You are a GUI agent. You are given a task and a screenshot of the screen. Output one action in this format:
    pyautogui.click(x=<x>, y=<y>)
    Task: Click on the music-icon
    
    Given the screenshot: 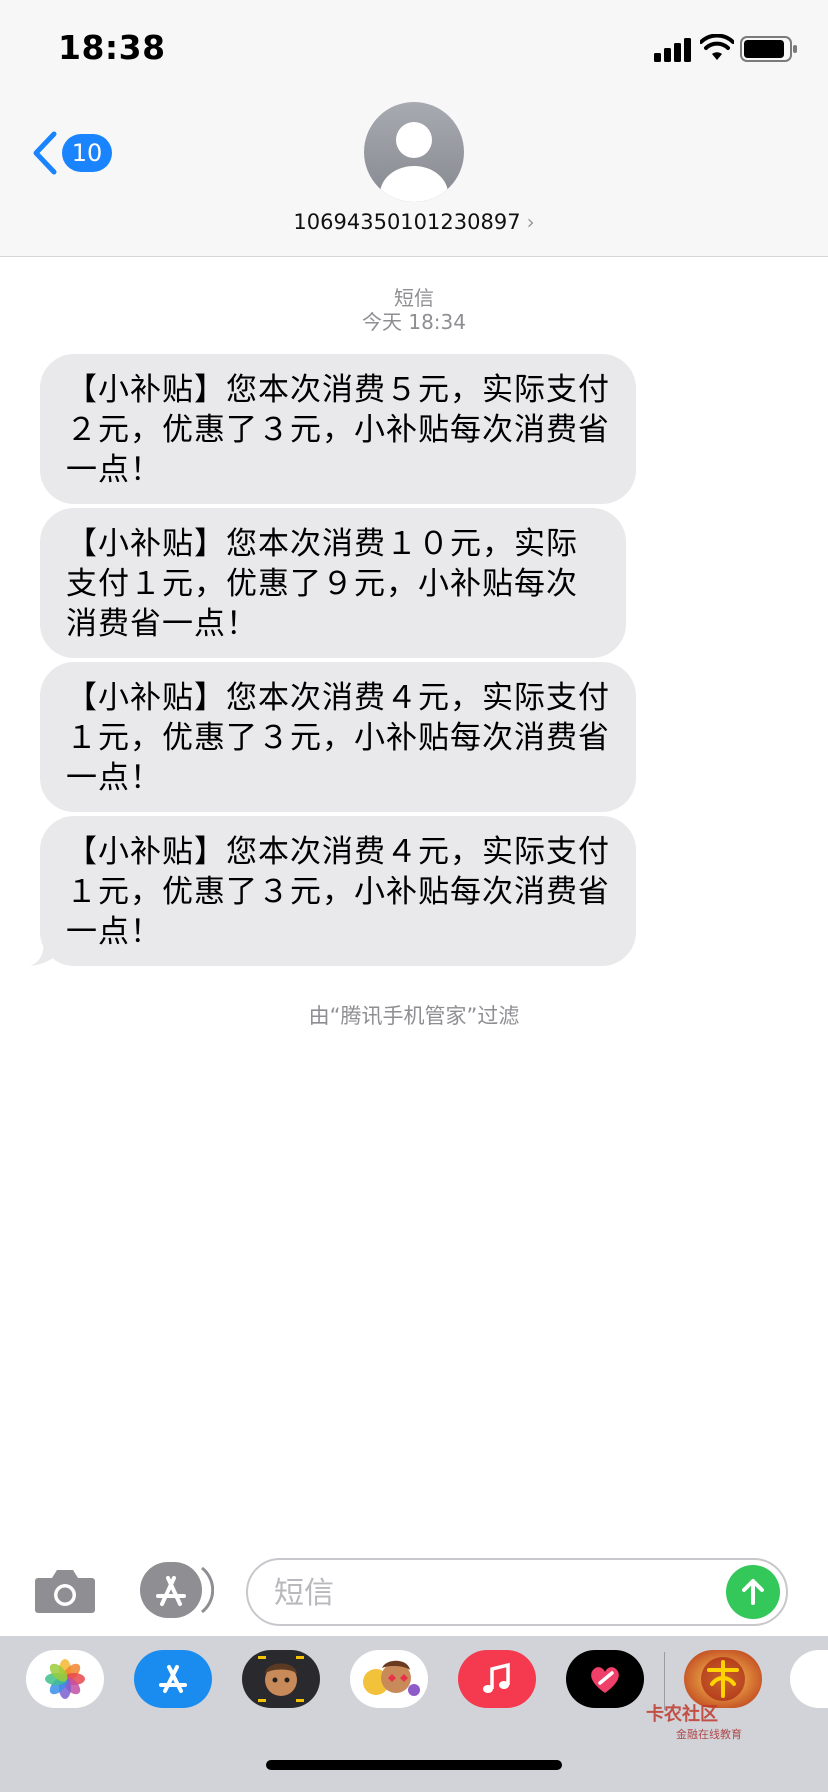 What is the action you would take?
    pyautogui.click(x=497, y=1679)
    